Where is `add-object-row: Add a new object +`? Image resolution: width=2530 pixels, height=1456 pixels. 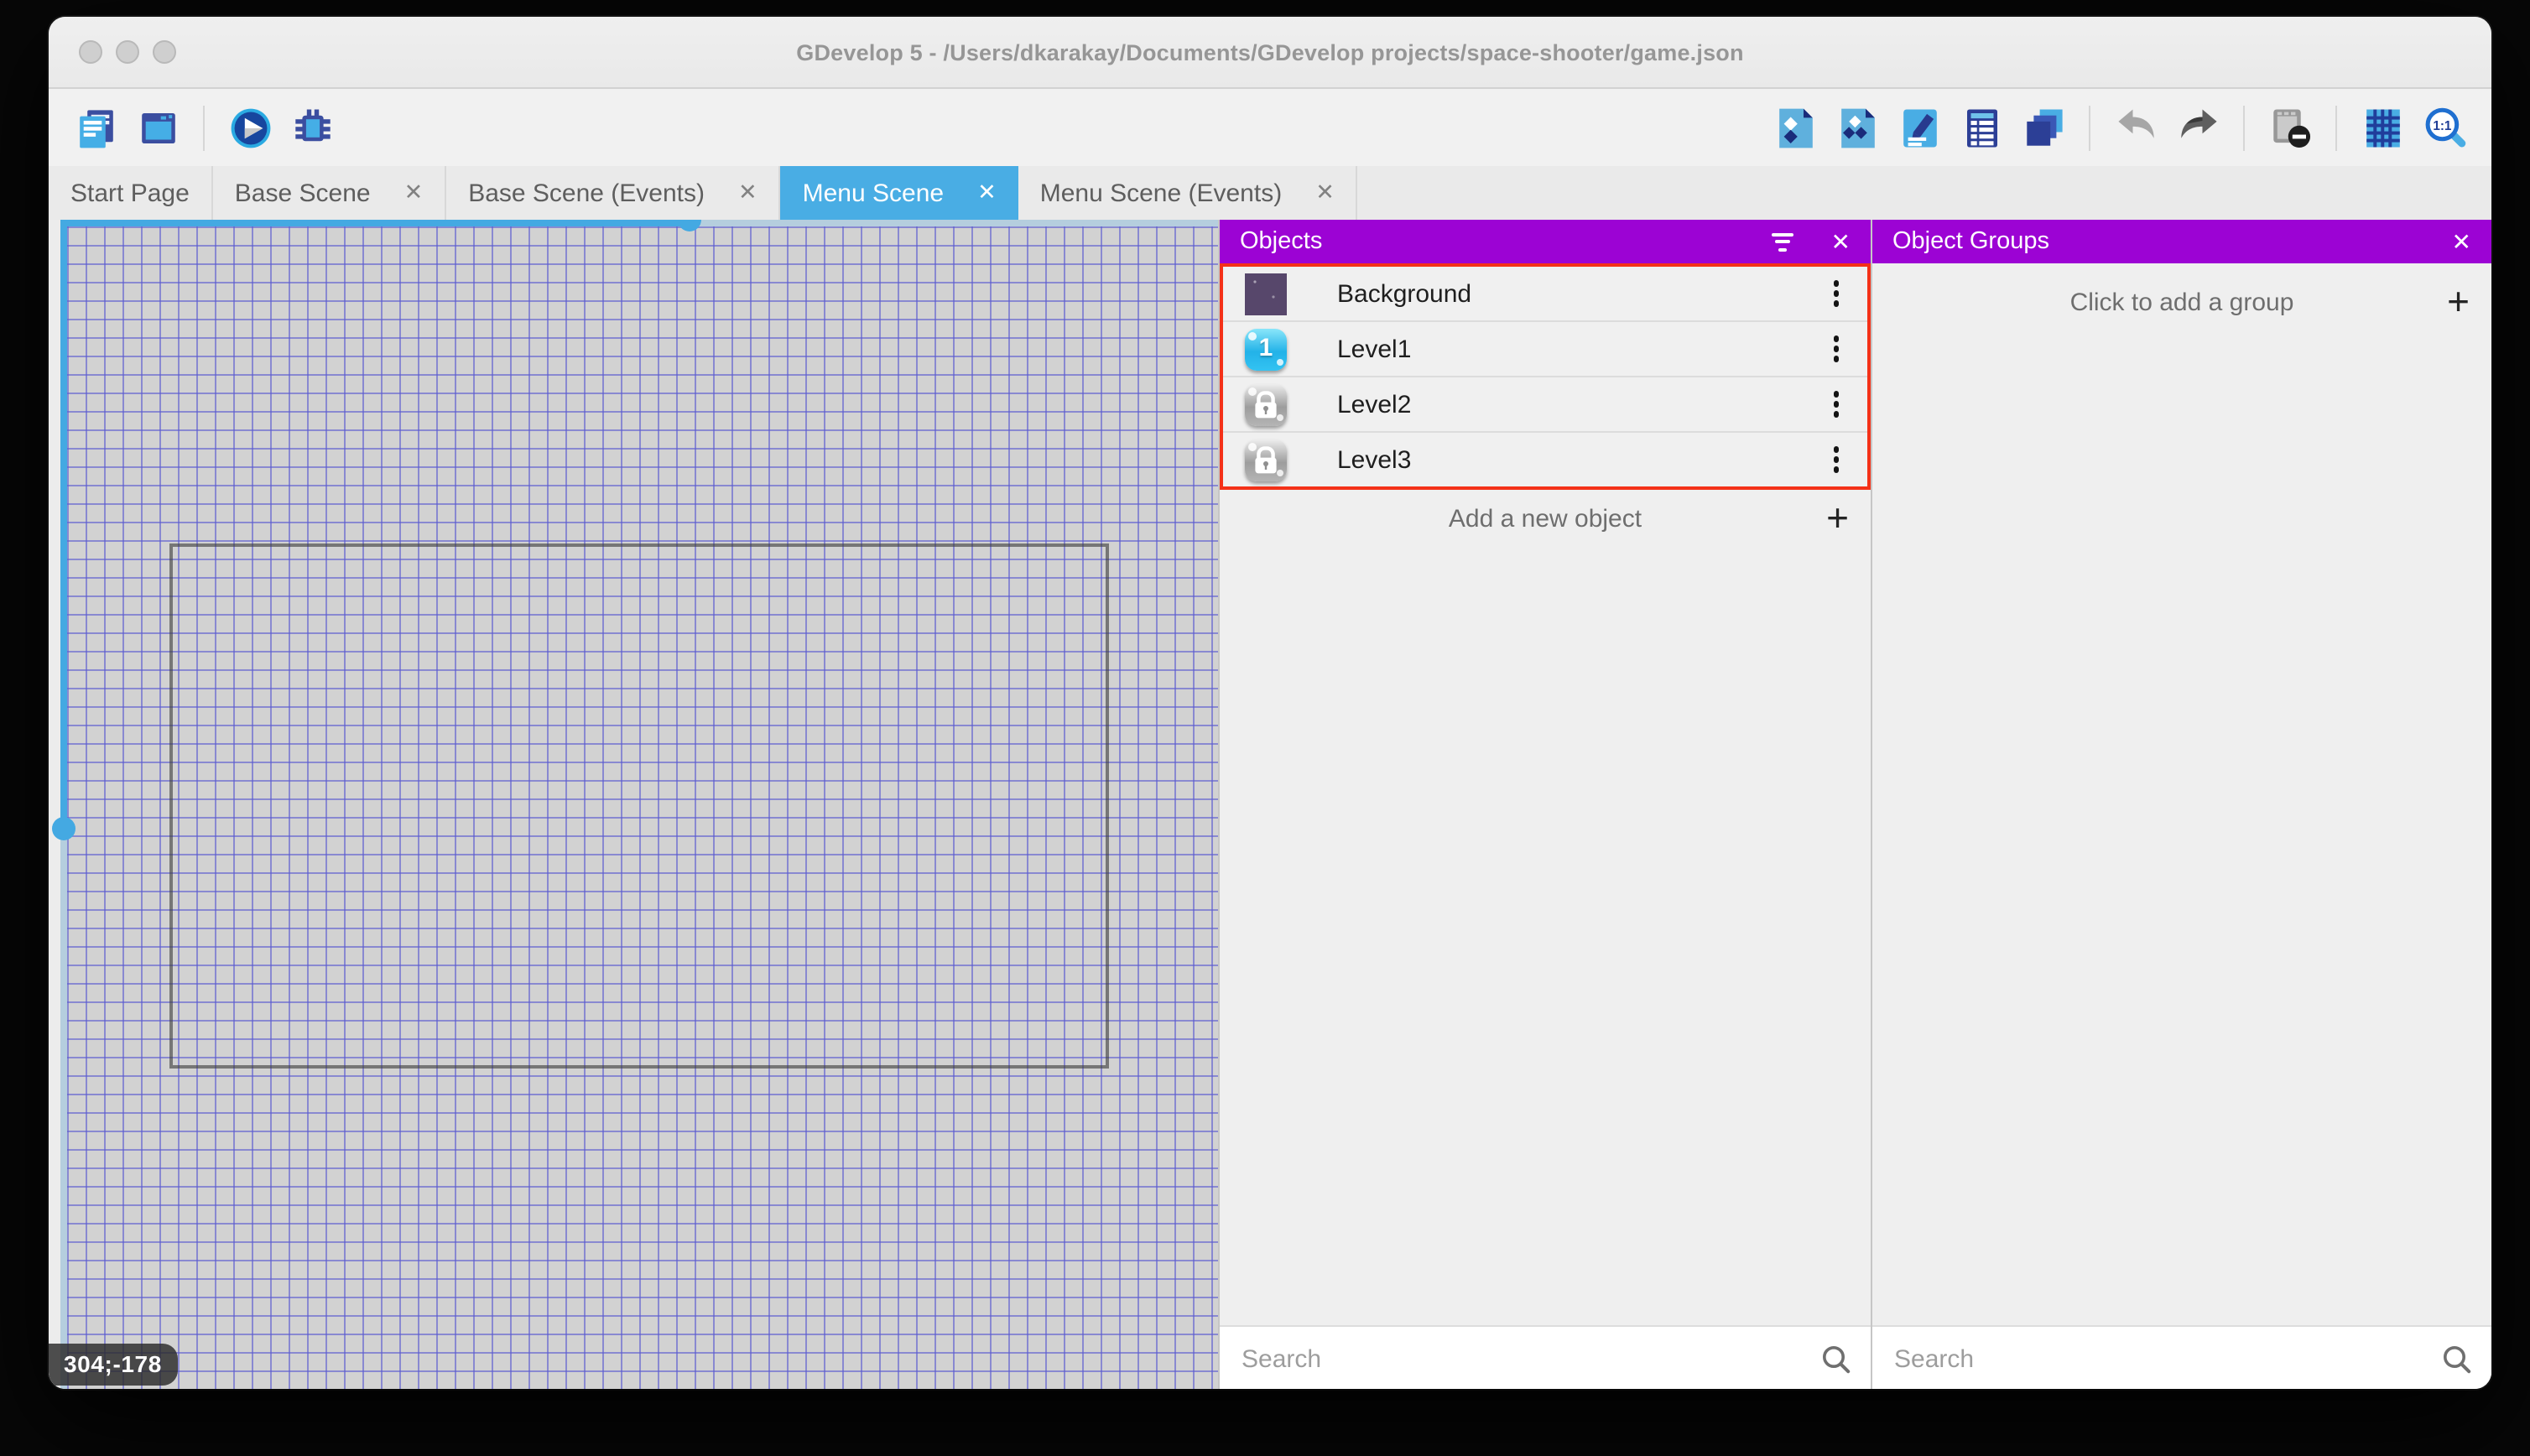 add-object-row: Add a new object + is located at coordinates (1545, 518).